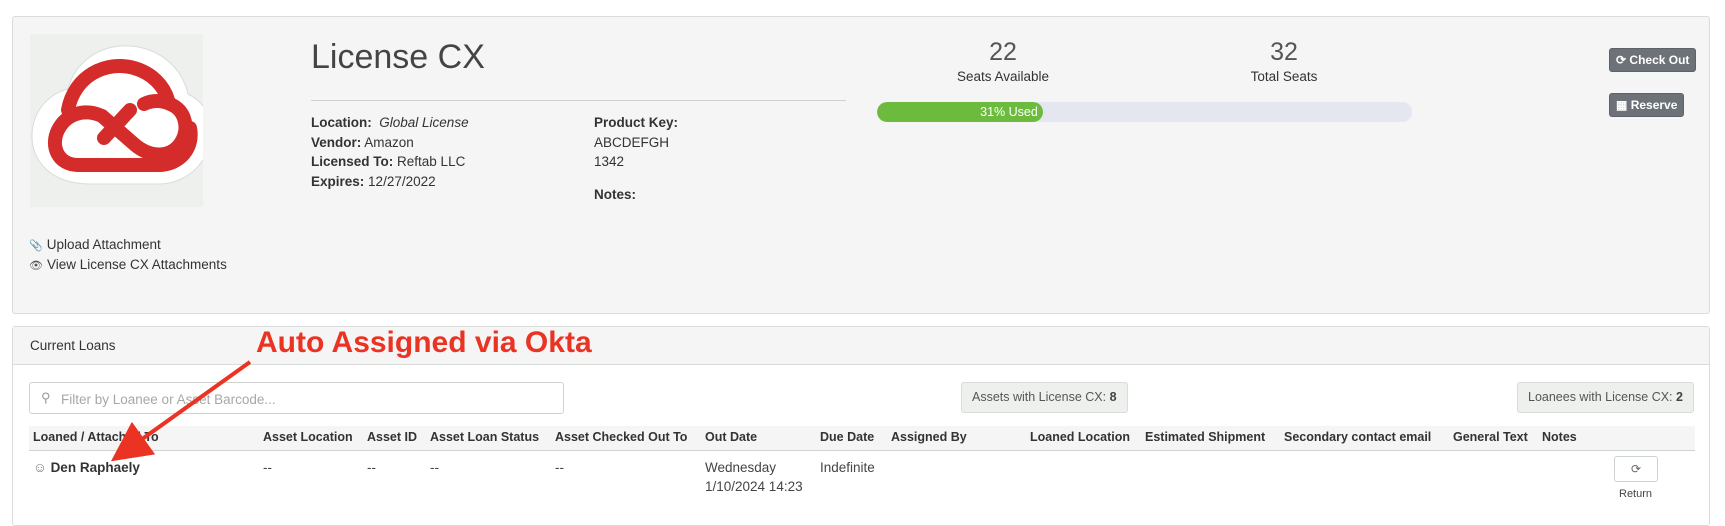 The height and width of the screenshot is (526, 1725). Describe the element at coordinates (308, 399) in the screenshot. I see `loan-filter-input` at that location.